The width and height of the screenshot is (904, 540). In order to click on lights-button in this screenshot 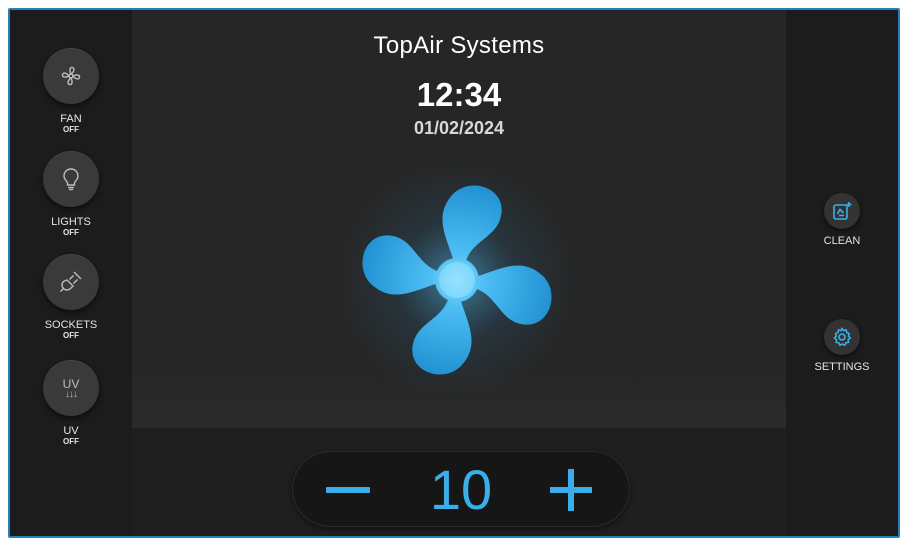, I will do `click(71, 179)`.